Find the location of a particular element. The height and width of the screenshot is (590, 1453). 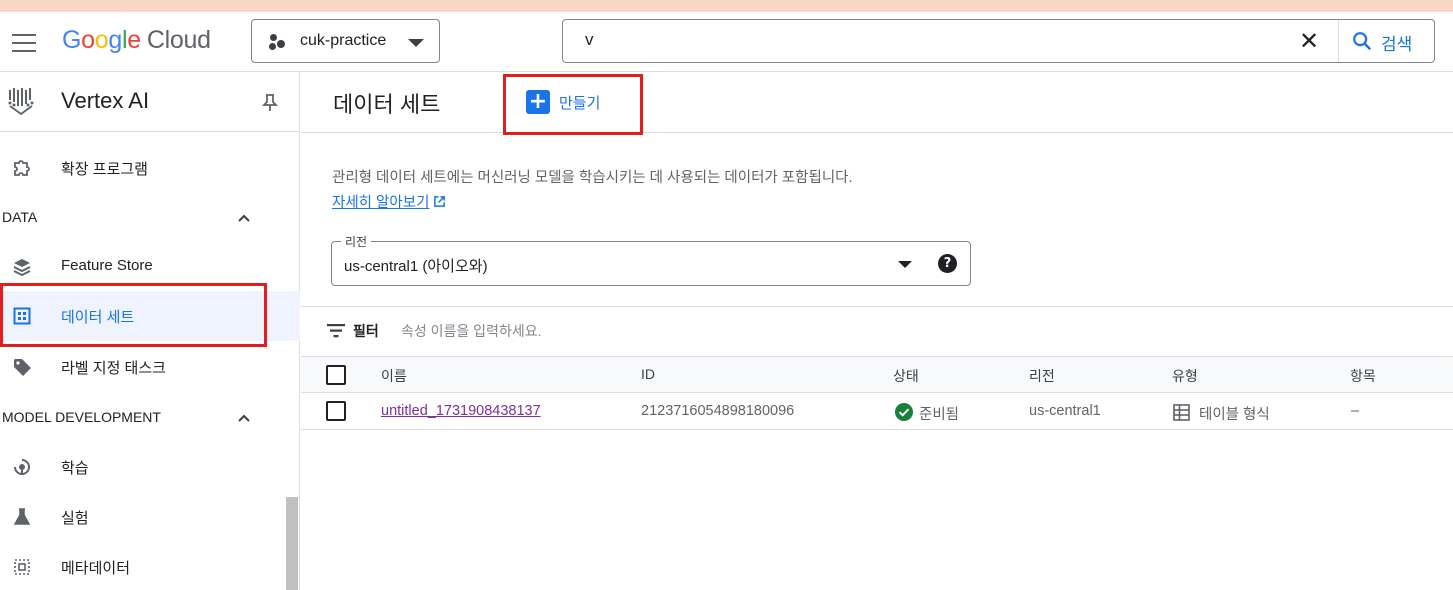

learn-more-link: 자세히 알아보기 is located at coordinates (389, 201).